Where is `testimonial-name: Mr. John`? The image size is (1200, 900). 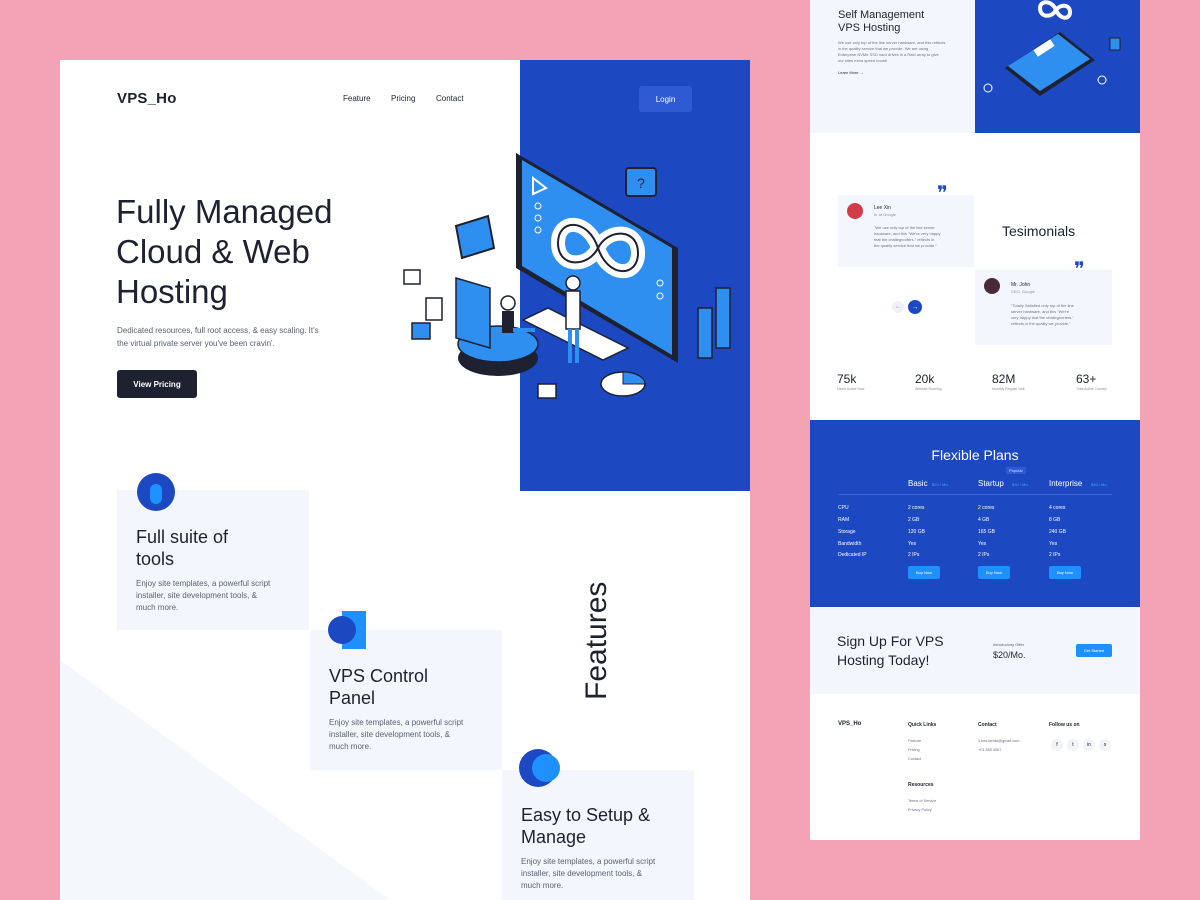
testimonial-name: Mr. John is located at coordinates (1021, 285).